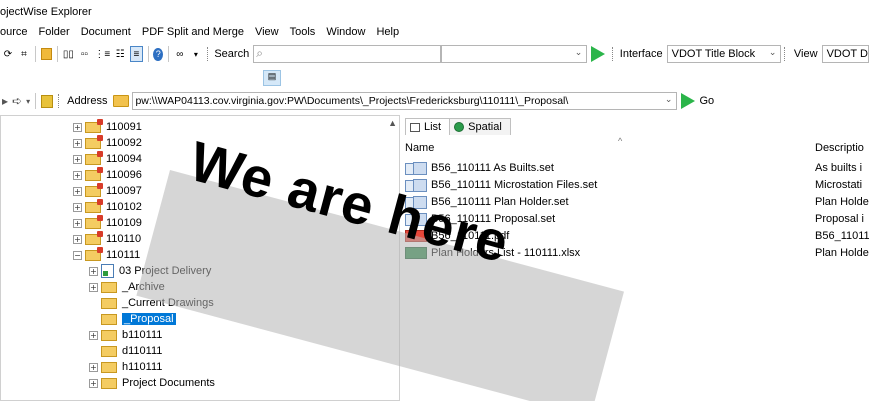 The height and width of the screenshot is (401, 869). I want to click on menu-view: View, so click(267, 32).